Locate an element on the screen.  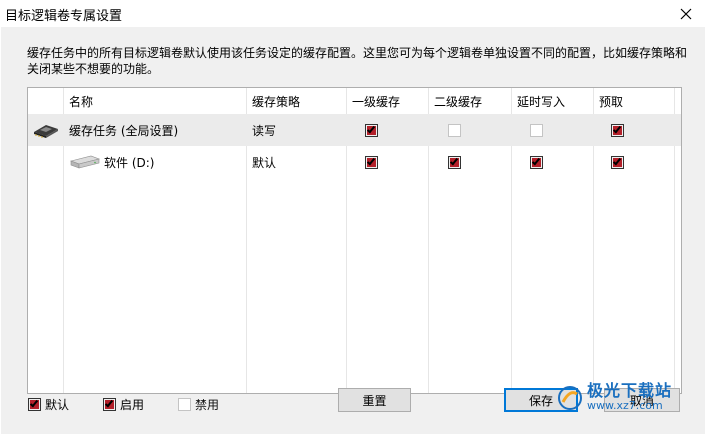
row-name: 缓存任务 (全局设置) is located at coordinates (124, 130).